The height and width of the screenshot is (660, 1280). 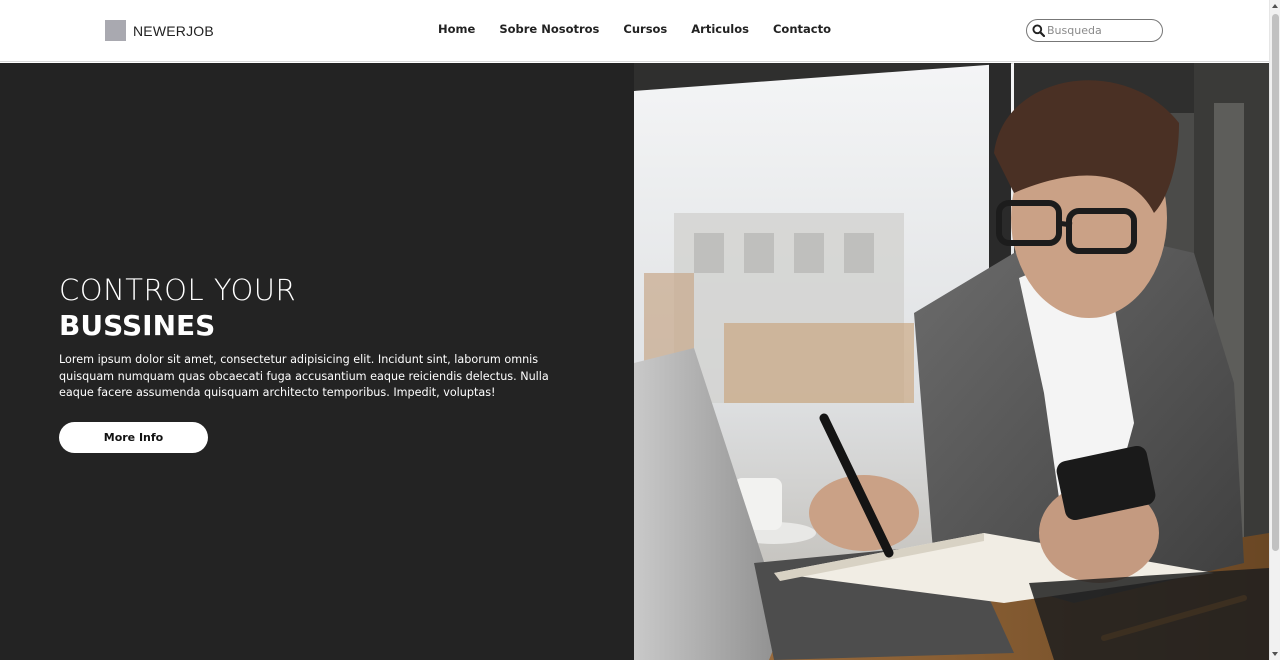 I want to click on scroll-down-icon, so click(x=1275, y=654).